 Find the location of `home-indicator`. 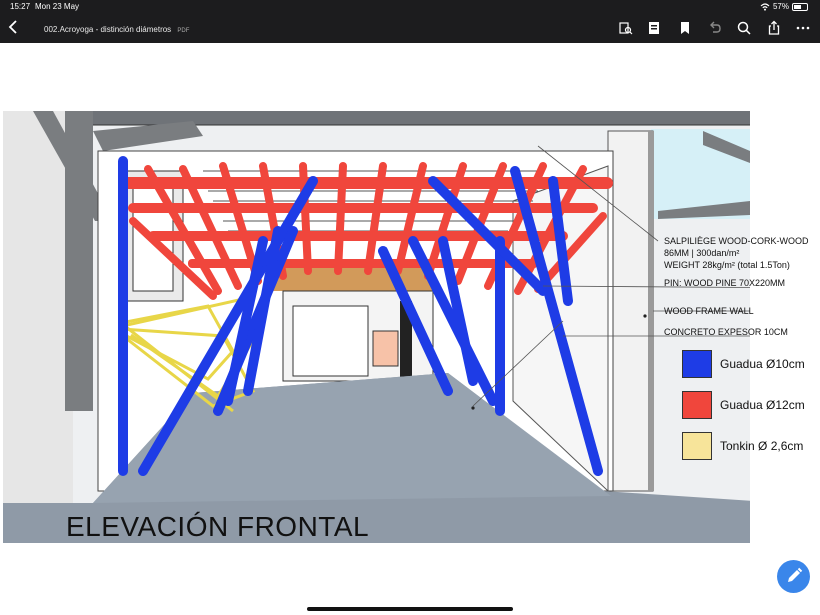

home-indicator is located at coordinates (410, 609).